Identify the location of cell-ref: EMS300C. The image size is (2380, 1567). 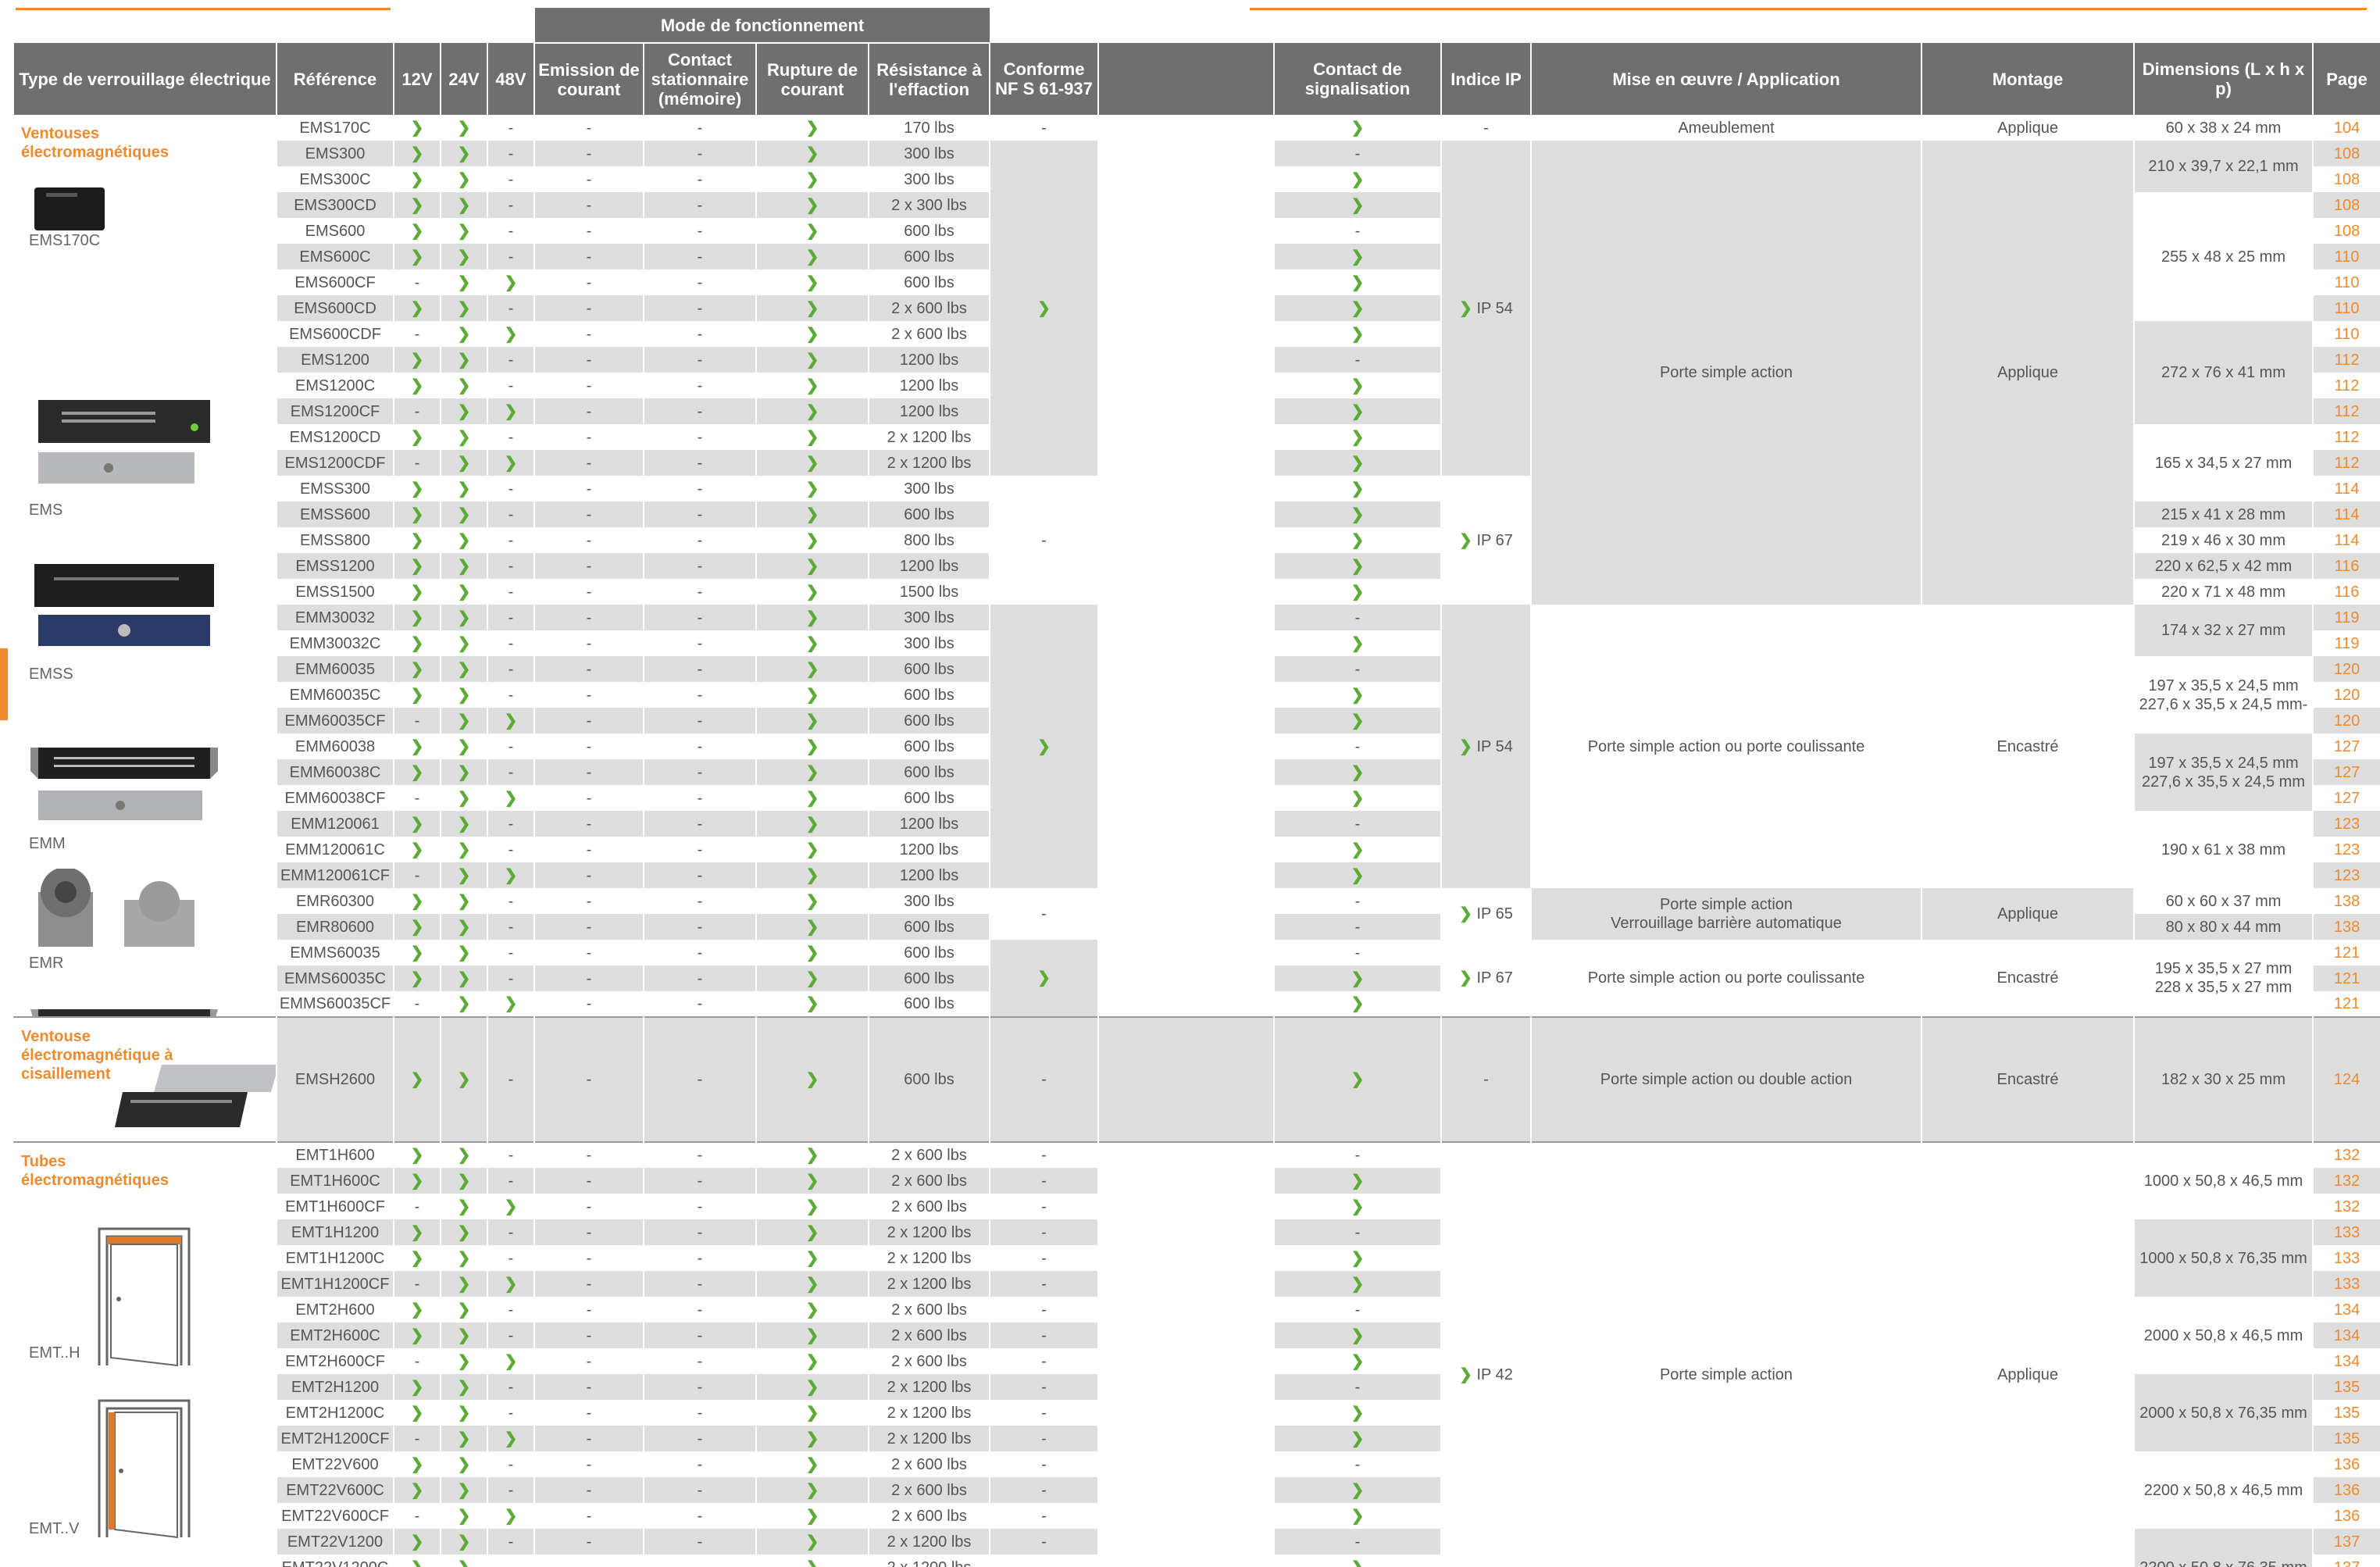
(335, 179).